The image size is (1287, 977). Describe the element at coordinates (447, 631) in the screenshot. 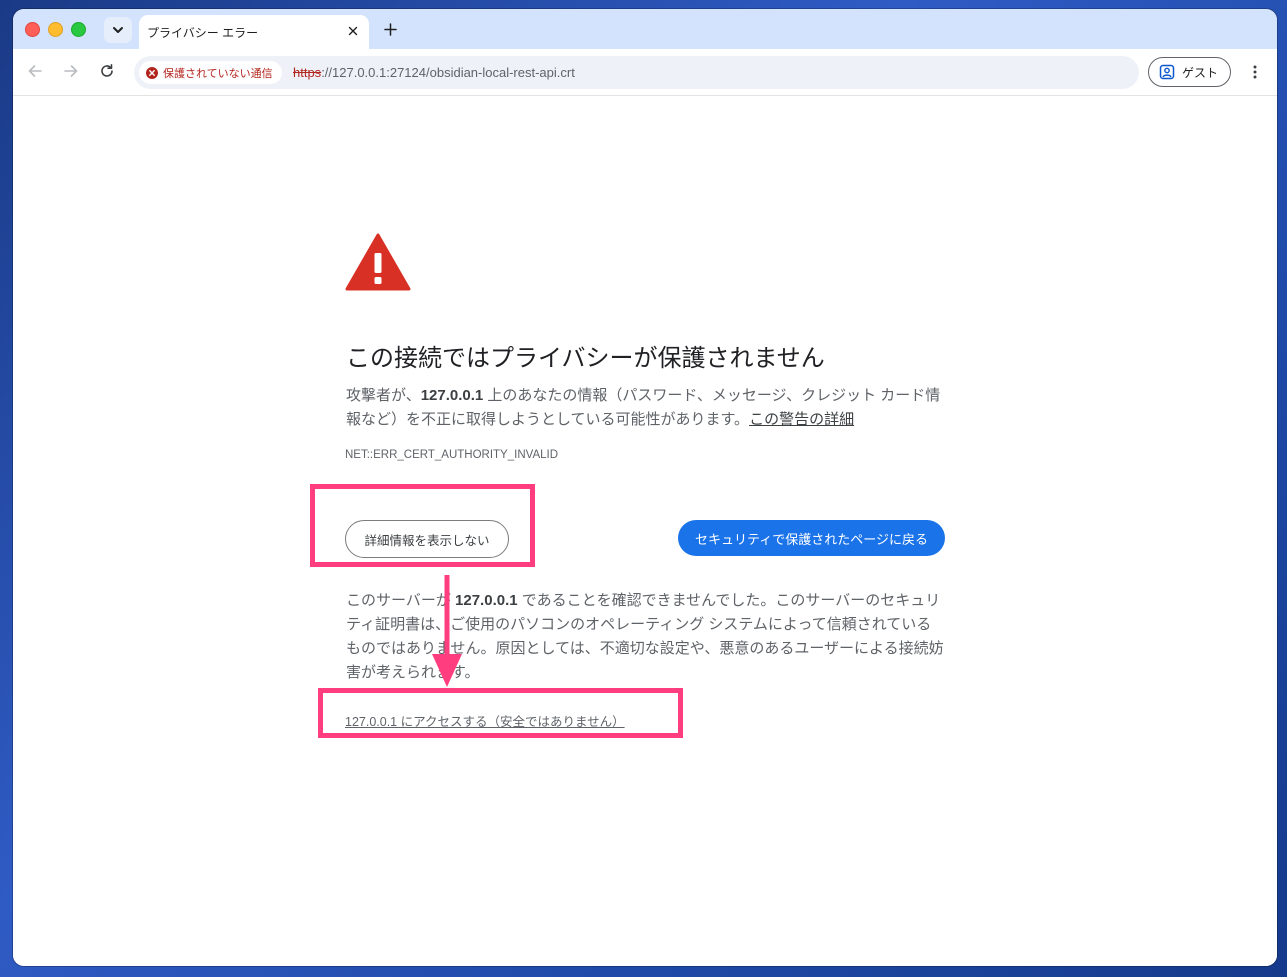

I see `annotation-arrow` at that location.